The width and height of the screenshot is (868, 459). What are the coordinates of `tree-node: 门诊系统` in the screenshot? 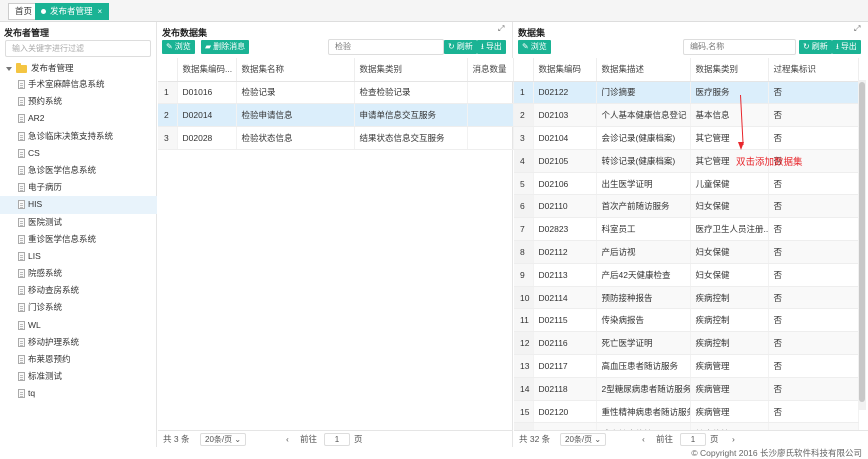 It's located at (78, 307).